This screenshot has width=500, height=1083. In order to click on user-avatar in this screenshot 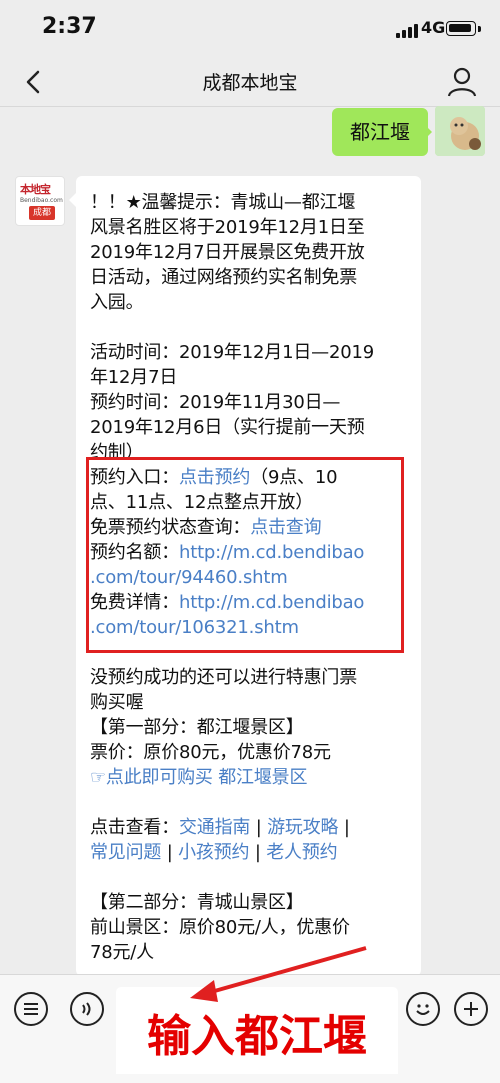, I will do `click(460, 131)`.